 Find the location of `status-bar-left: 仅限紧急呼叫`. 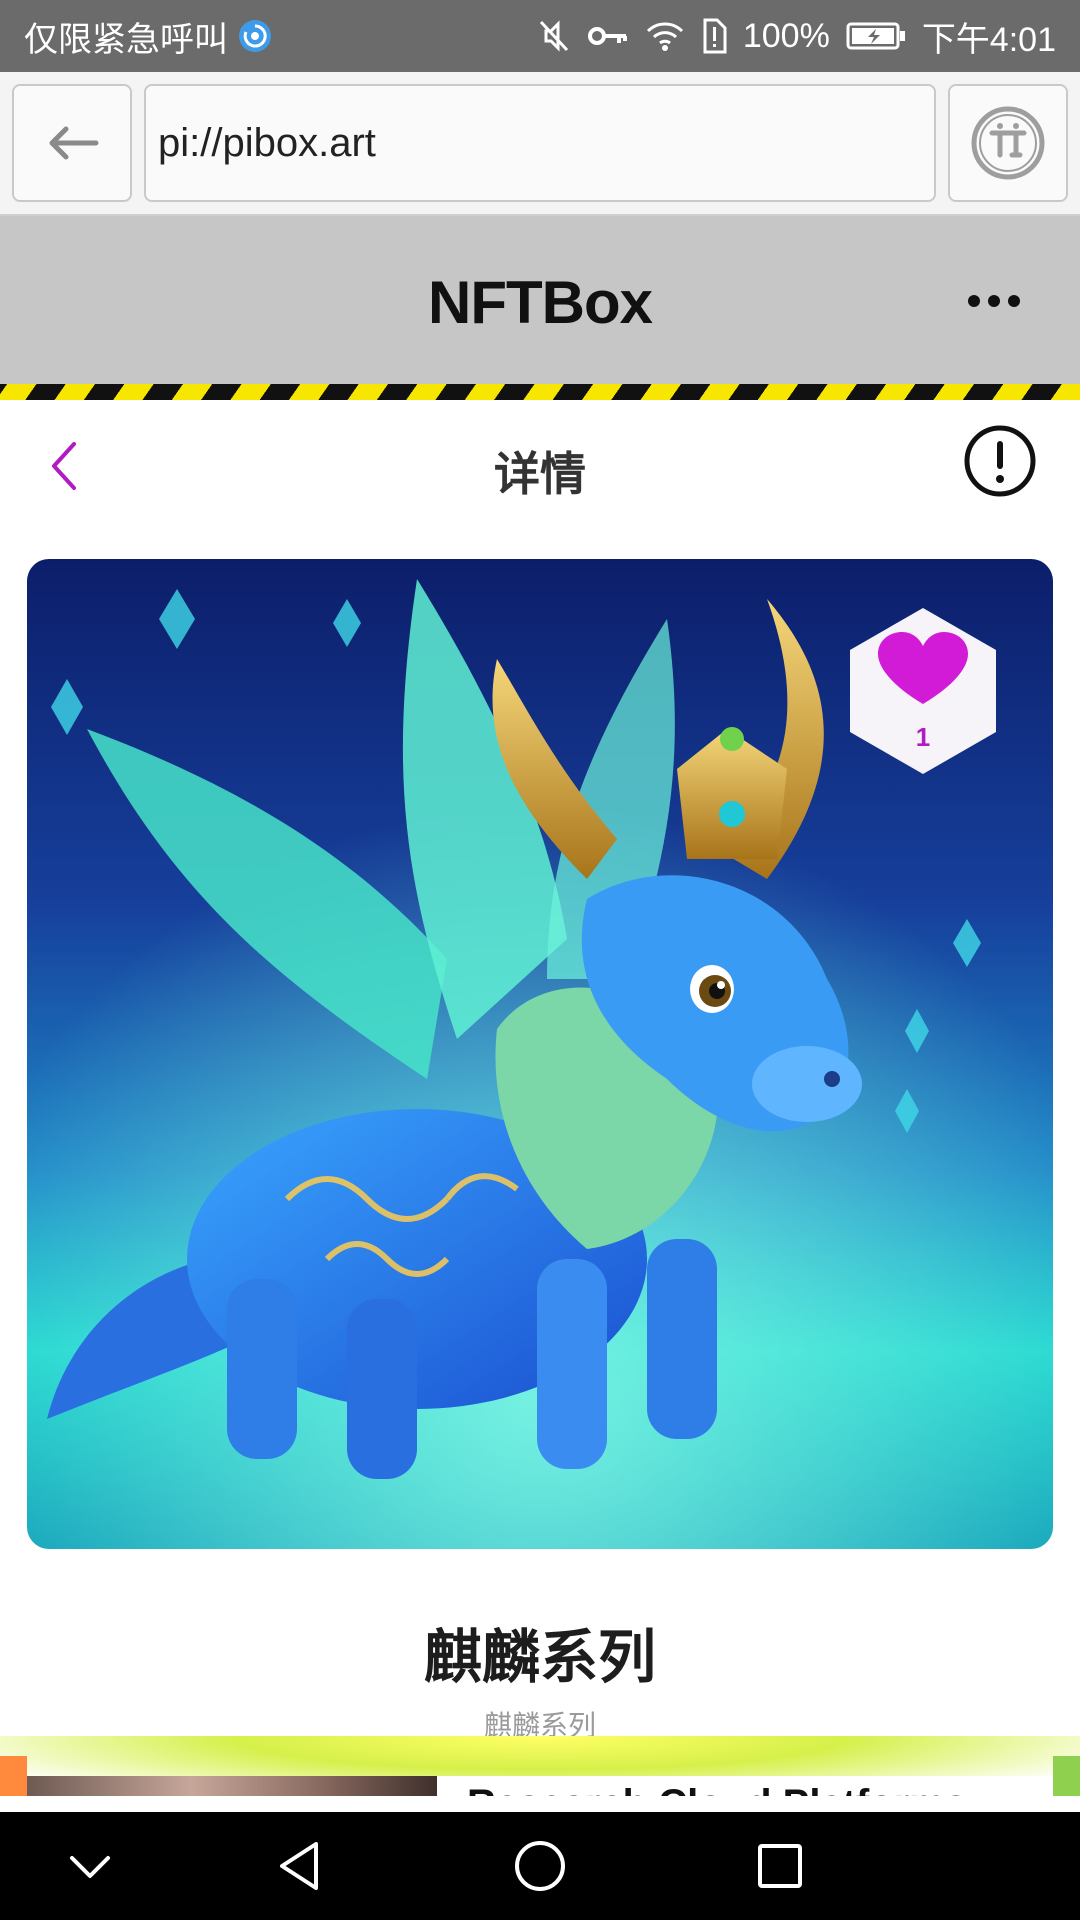

status-bar-left: 仅限紧急呼叫 is located at coordinates (148, 36).